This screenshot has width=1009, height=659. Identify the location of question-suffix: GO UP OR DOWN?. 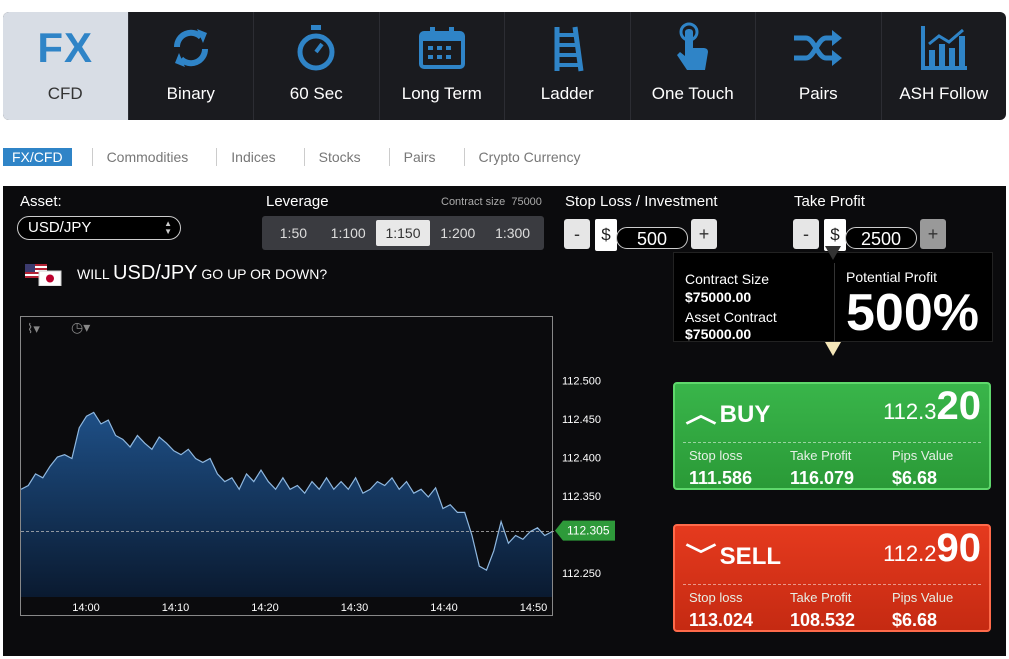
(264, 274).